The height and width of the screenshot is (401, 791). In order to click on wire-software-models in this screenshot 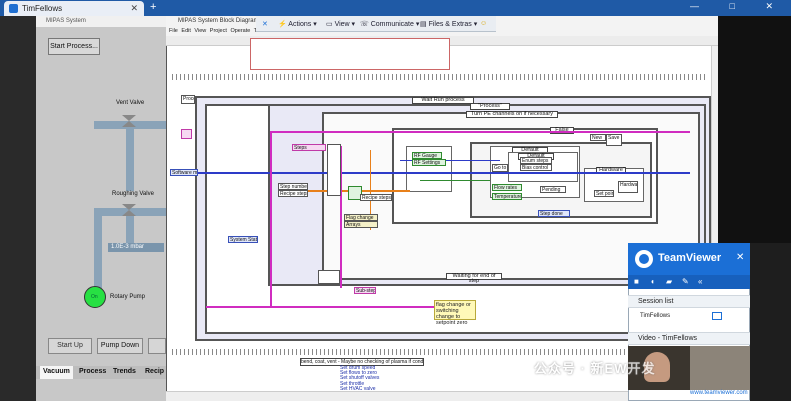, I will do `click(285, 173)`.